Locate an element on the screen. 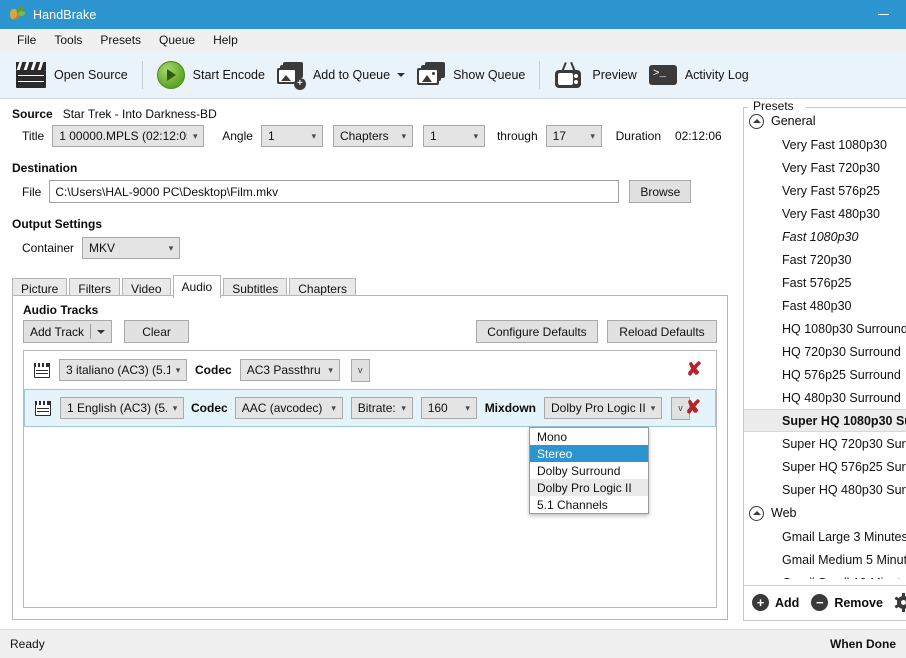 This screenshot has height=658, width=906. preset-item: HQ 720p30 Surround is located at coordinates (825, 351).